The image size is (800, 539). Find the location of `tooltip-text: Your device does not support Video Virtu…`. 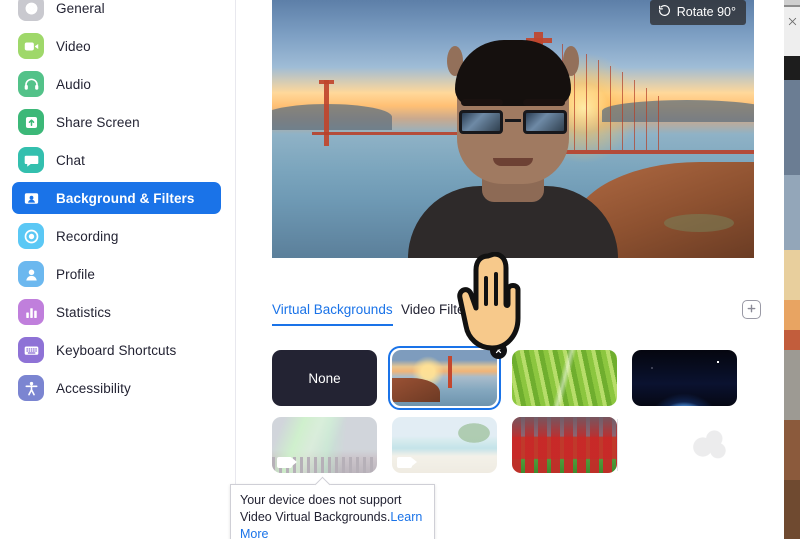

tooltip-text: Your device does not support Video Virtu… is located at coordinates (321, 508).